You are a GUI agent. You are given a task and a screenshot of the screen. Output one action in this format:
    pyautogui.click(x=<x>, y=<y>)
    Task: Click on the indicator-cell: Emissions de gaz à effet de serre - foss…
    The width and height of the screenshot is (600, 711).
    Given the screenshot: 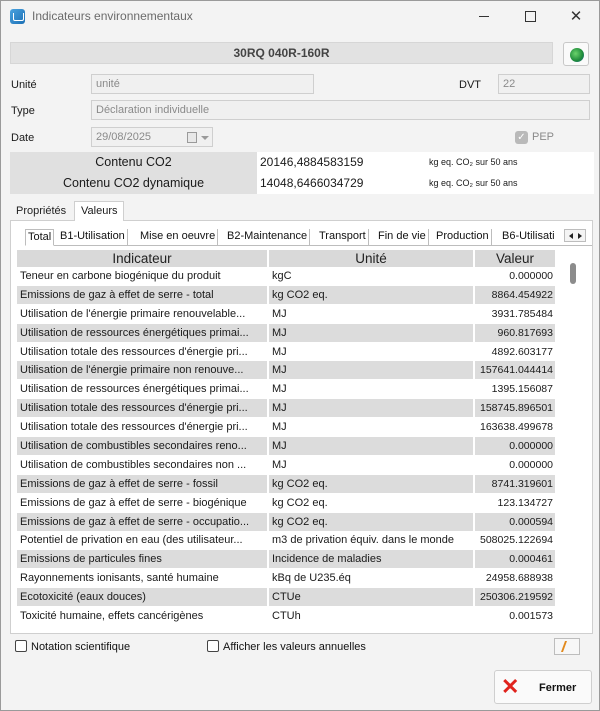 What is the action you would take?
    pyautogui.click(x=142, y=483)
    